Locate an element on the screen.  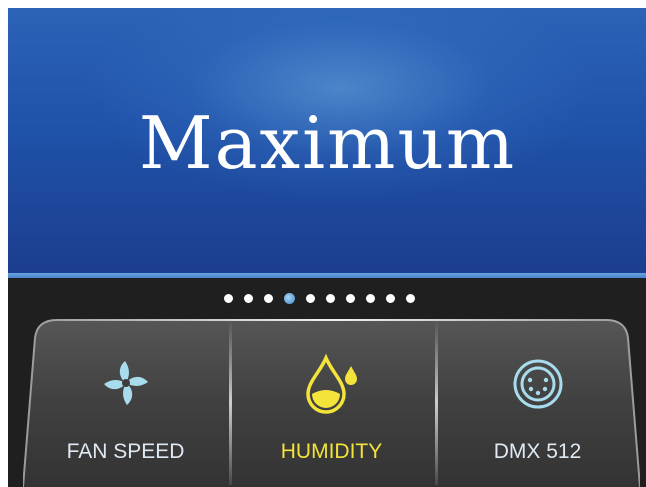
page-dot-active is located at coordinates (289, 298).